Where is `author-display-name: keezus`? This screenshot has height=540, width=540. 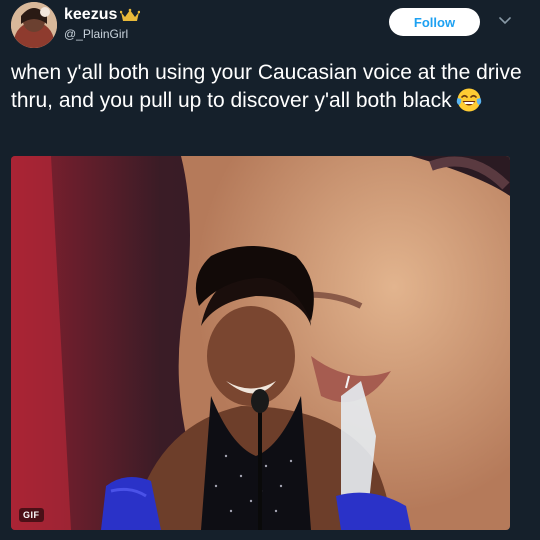 author-display-name: keezus is located at coordinates (102, 15).